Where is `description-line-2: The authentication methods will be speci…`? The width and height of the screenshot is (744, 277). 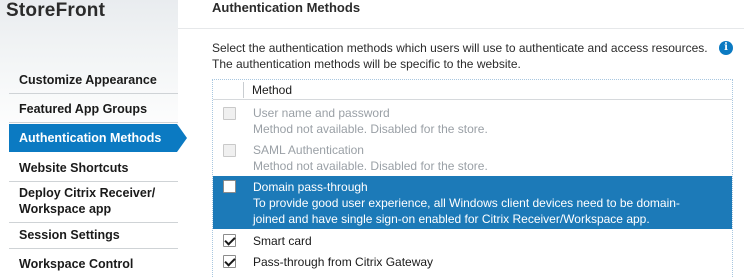
description-line-2: The authentication methods will be speci… is located at coordinates (366, 64).